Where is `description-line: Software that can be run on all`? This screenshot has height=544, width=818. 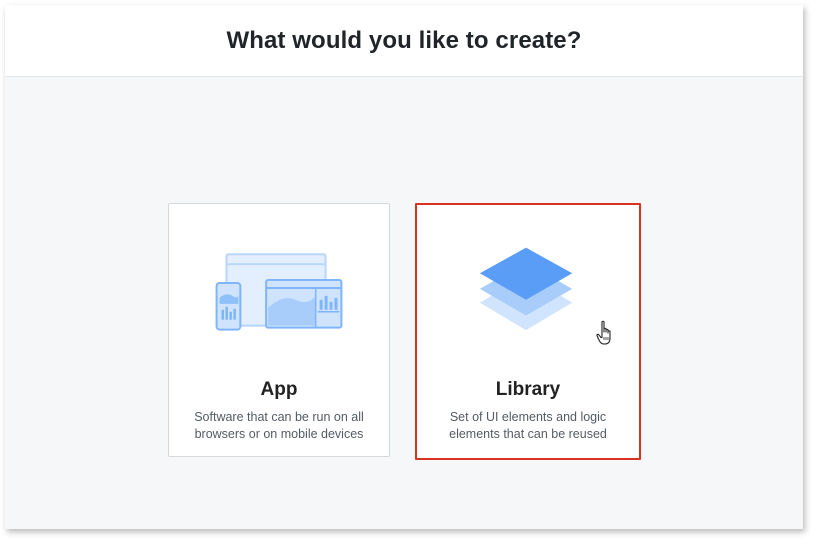 description-line: Software that can be run on all is located at coordinates (279, 417).